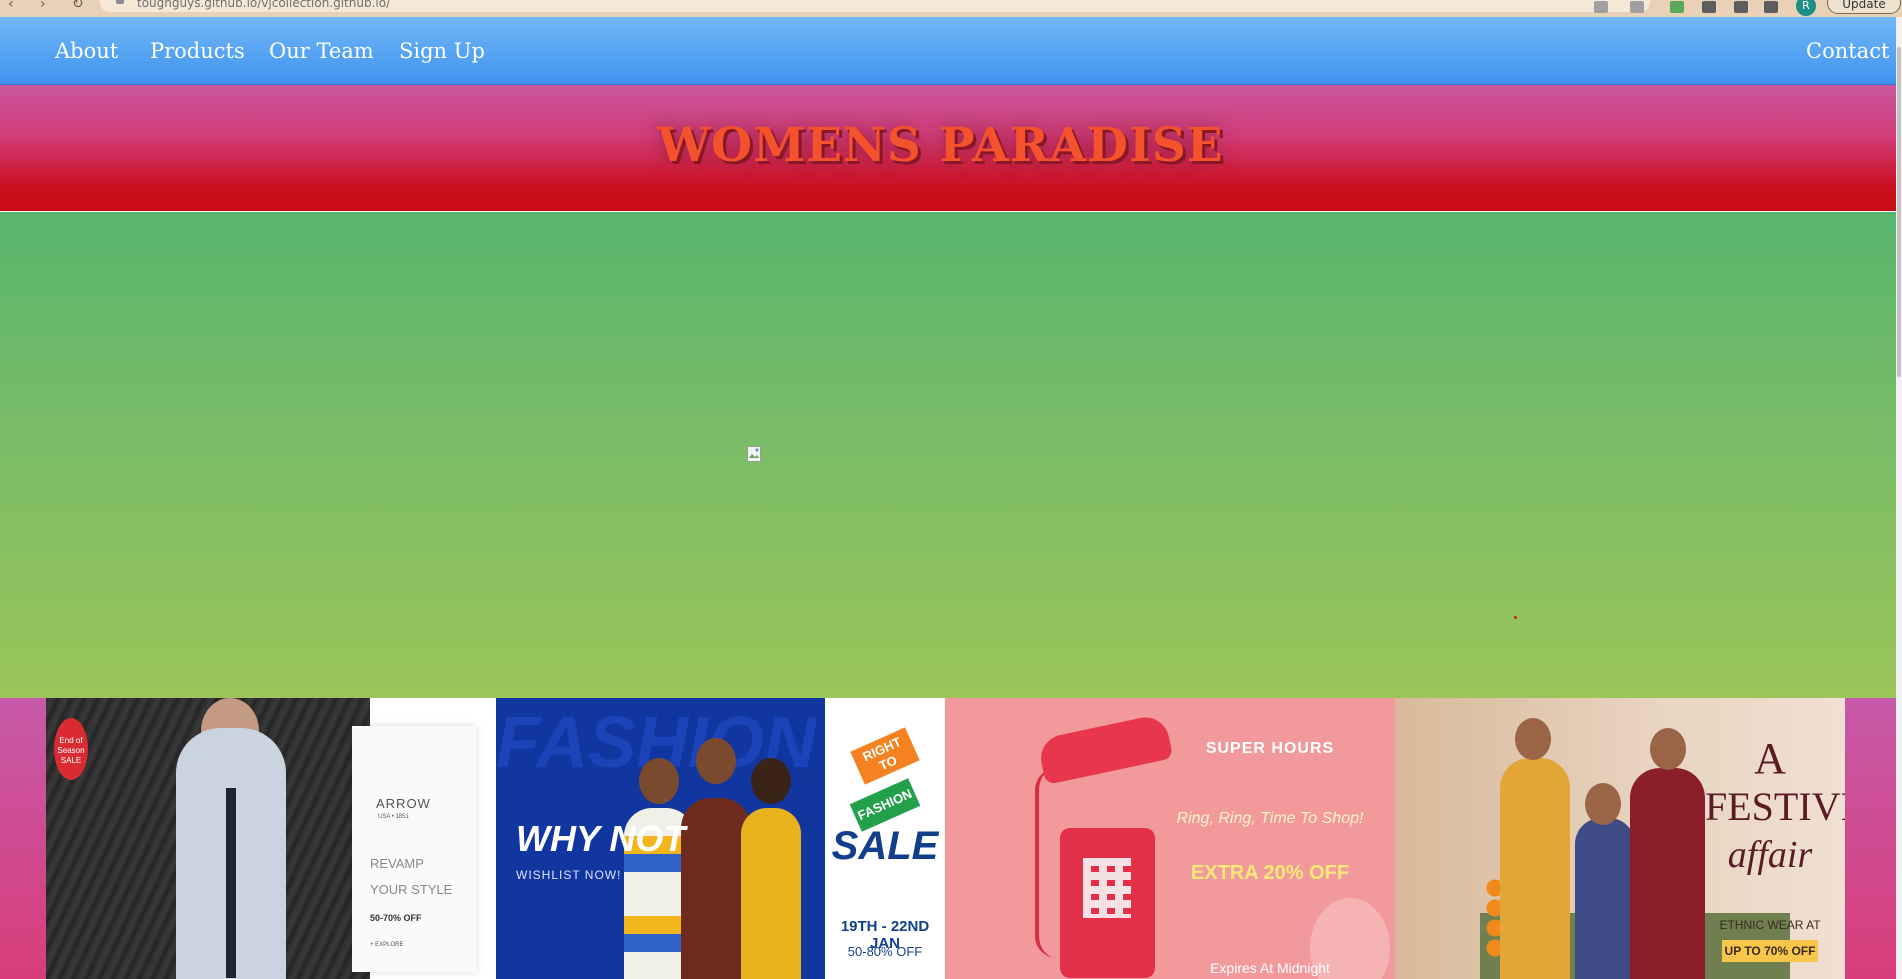 The image size is (1902, 979). Describe the element at coordinates (1770, 758) in the screenshot. I see `festive-line-a: A` at that location.